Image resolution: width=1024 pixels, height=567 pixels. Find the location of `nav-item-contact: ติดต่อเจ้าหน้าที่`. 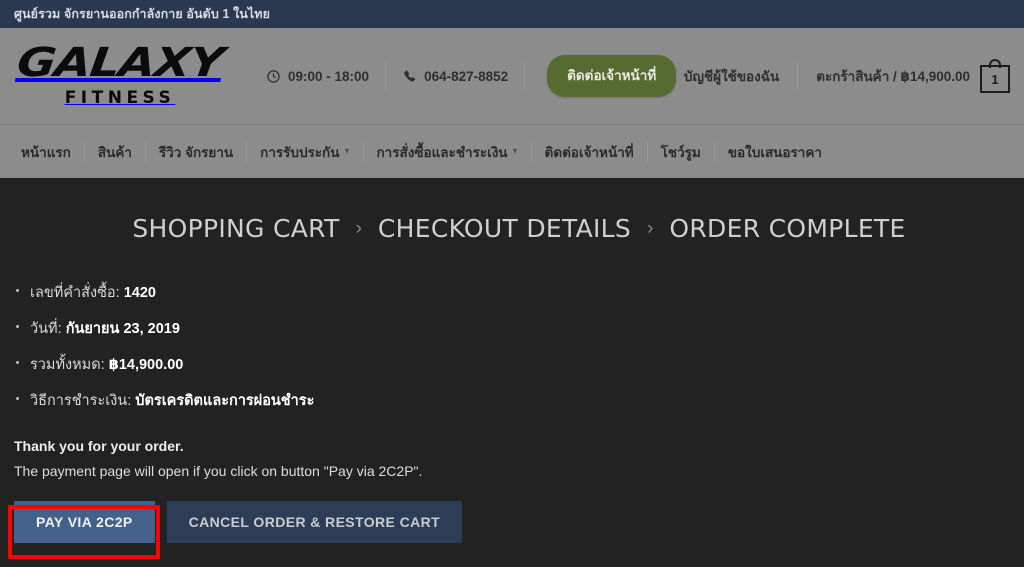

nav-item-contact: ติดต่อเจ้าหน้าที่ is located at coordinates (589, 152).